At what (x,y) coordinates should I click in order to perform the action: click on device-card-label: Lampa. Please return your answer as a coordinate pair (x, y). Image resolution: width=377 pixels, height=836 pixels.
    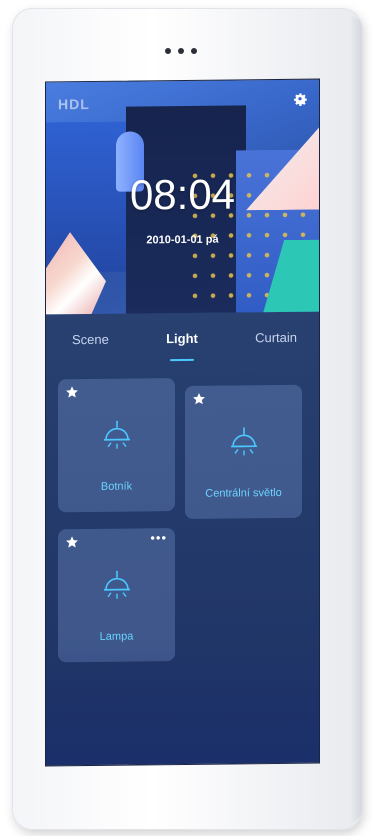
    Looking at the image, I should click on (116, 636).